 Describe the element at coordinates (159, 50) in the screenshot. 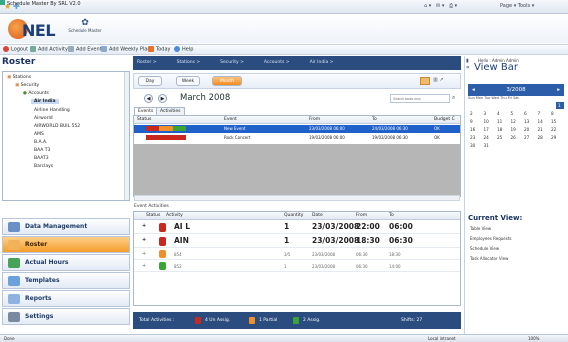

I see `today-button: Today` at that location.